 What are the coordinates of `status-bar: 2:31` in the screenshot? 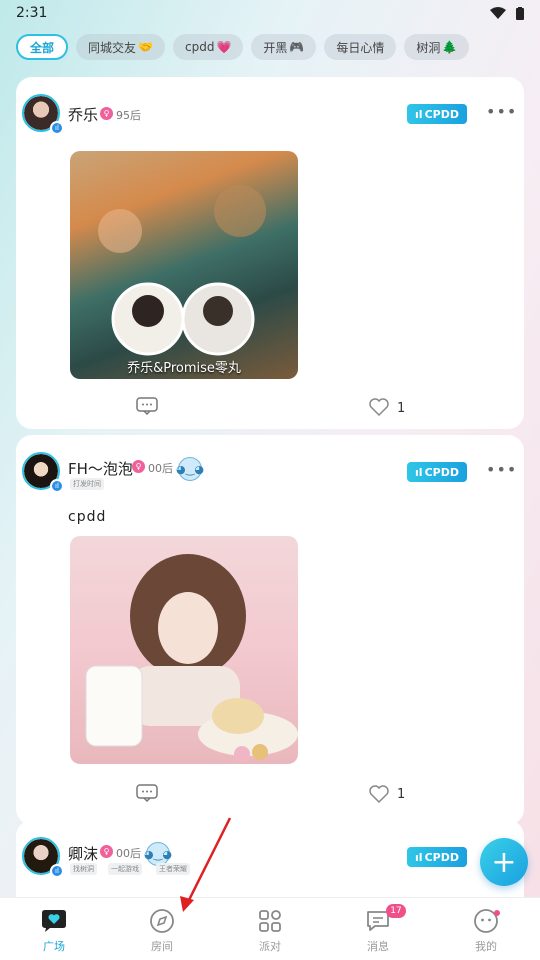 It's located at (270, 13).